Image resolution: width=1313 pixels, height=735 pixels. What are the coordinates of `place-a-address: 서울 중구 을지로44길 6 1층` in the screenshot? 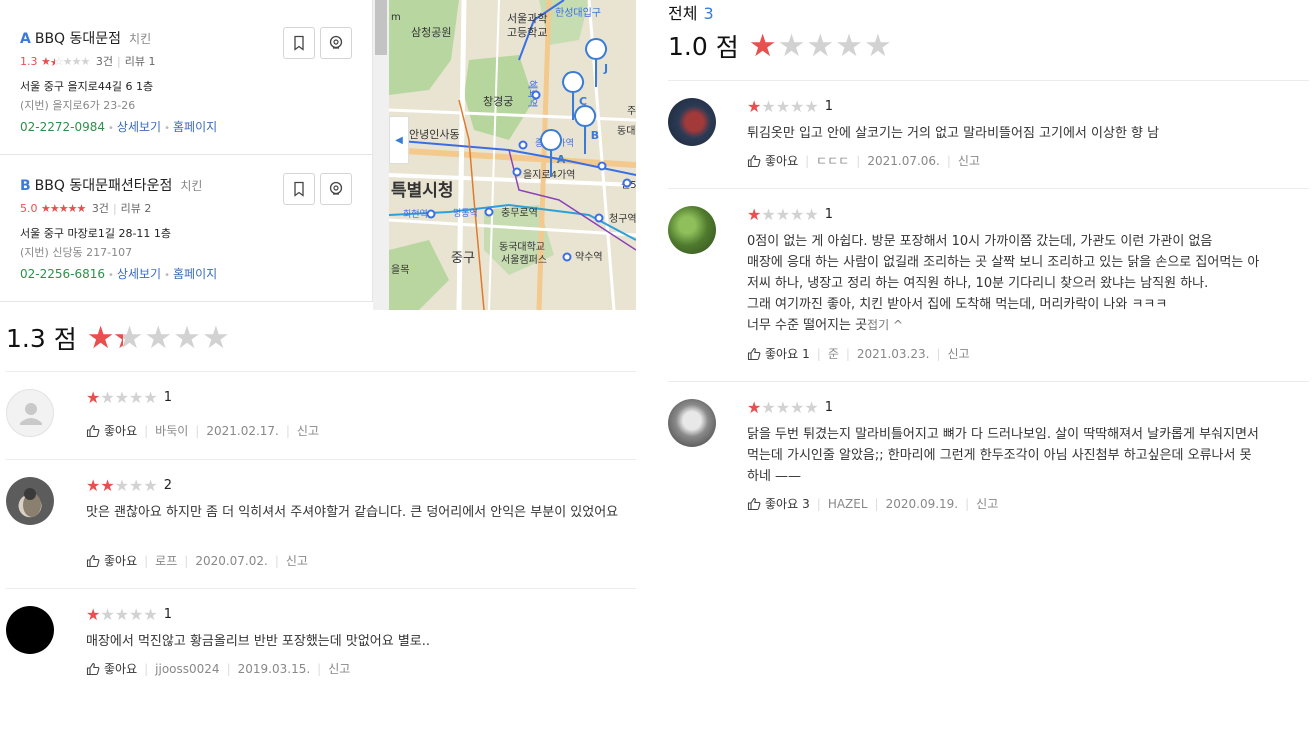 It's located at (87, 86).